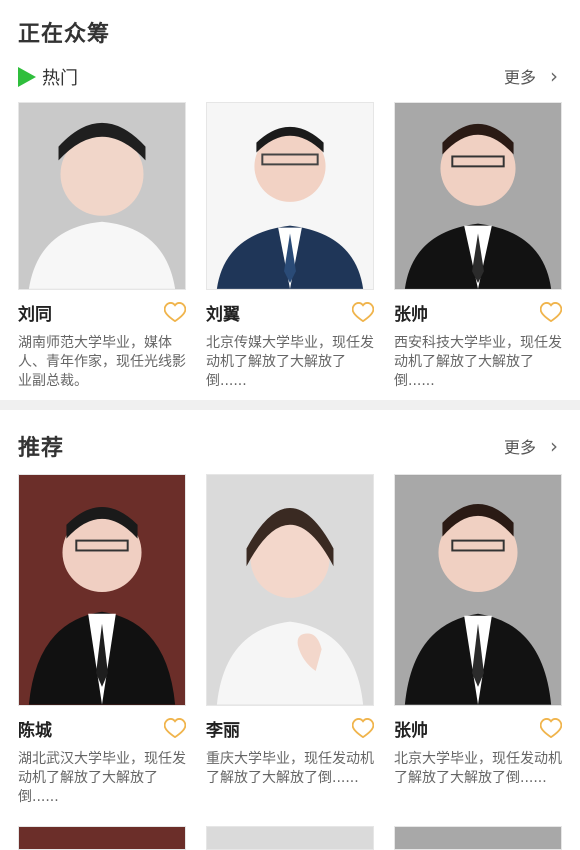 This screenshot has width=580, height=850. I want to click on person-desc: 湖南师范大学毕业，媒体人、青年作家，现任光线影业副总裁。, so click(102, 362).